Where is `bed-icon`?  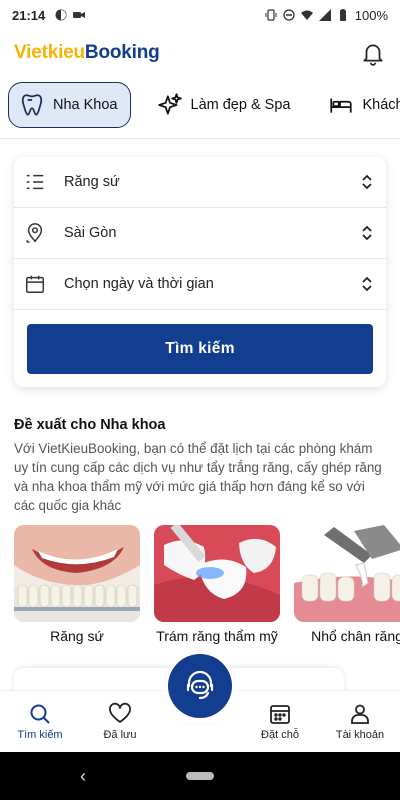
bed-icon is located at coordinates (341, 105).